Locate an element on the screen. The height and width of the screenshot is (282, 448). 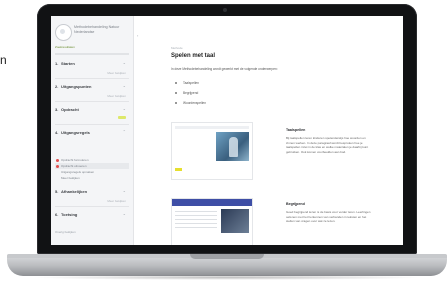
section-number: 1. is located at coordinates (57, 63).